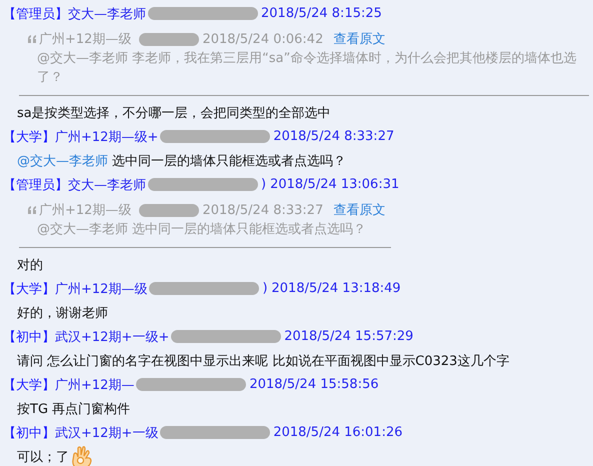  I want to click on quoted-text: @交大—李老师 李老师，我在第三层用“sa”命令选择墙体时，为什么会把其他楼层的墙体也选了？, so click(307, 68).